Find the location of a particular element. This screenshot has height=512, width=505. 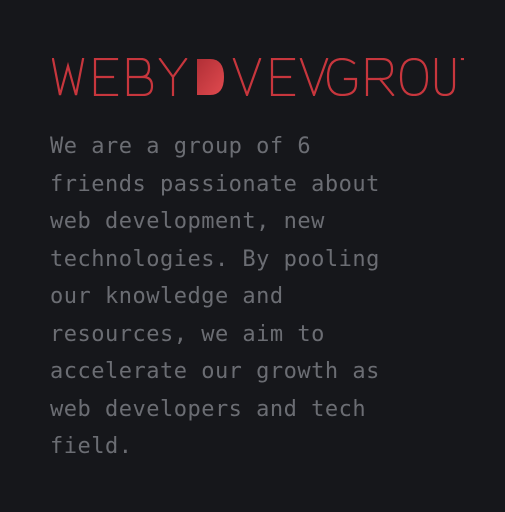

brand-logo-mark is located at coordinates (258, 77).